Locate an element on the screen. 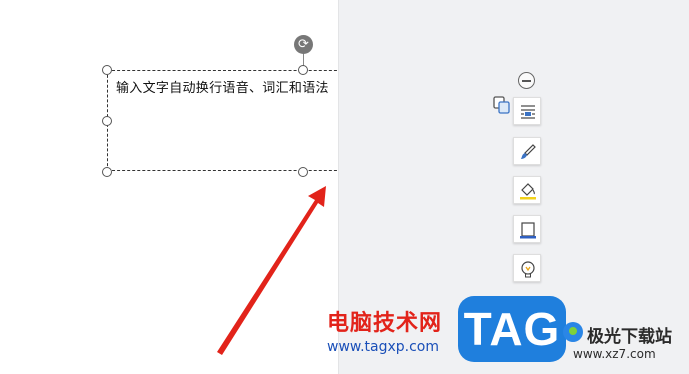  watermark-site-title: 电脑技术网 is located at coordinates (385, 323).